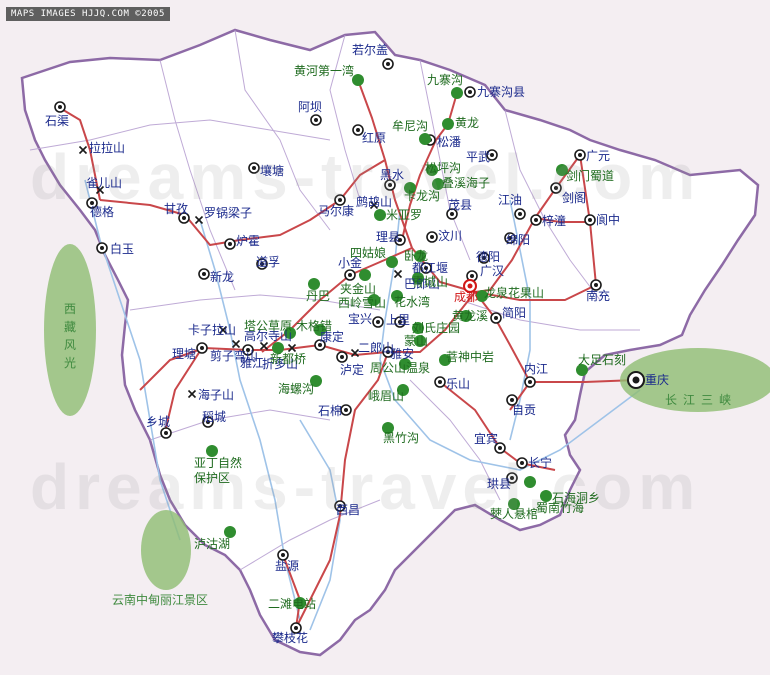 The width and height of the screenshot is (770, 675). I want to click on scenic-label: 剑门蜀道, so click(590, 176).